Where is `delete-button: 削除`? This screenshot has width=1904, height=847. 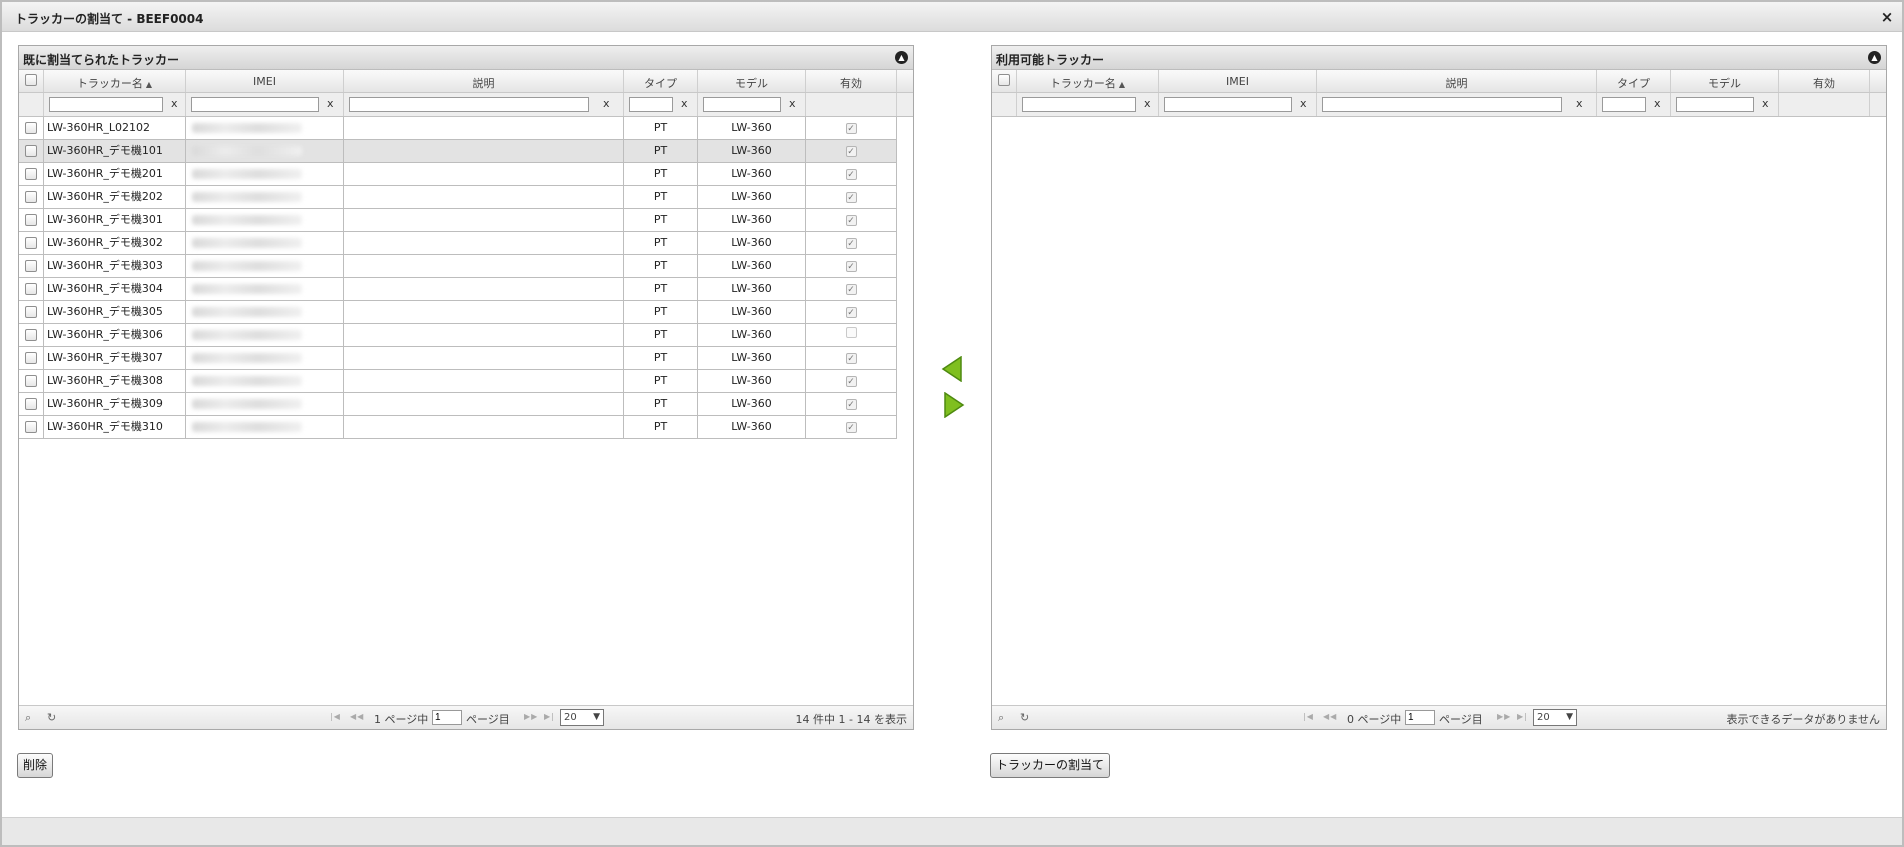 delete-button: 削除 is located at coordinates (35, 765).